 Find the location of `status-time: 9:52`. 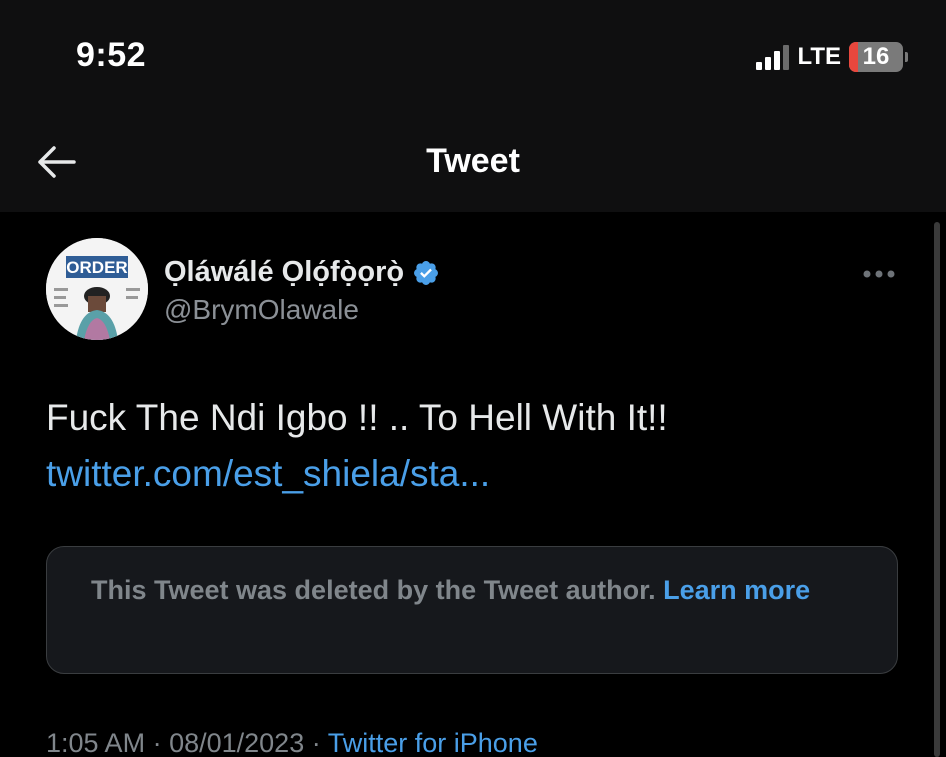

status-time: 9:52 is located at coordinates (111, 55).